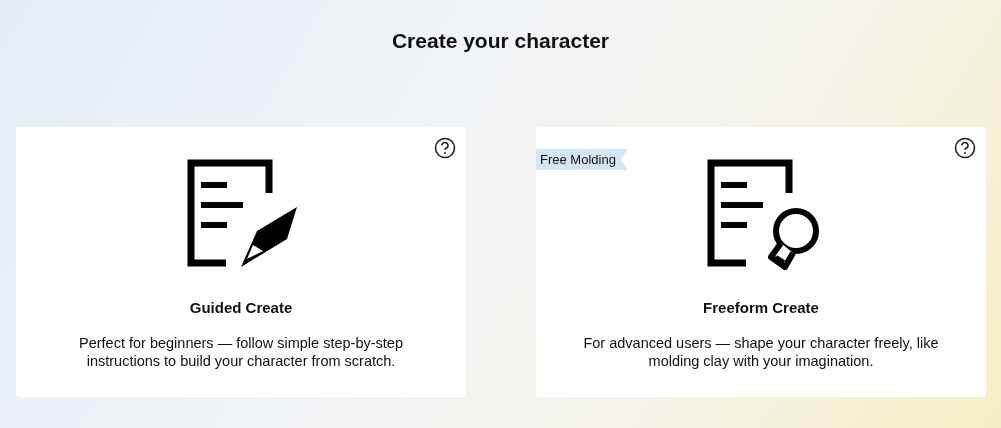 This screenshot has height=428, width=1001. I want to click on card-title: Guided Create, so click(241, 307).